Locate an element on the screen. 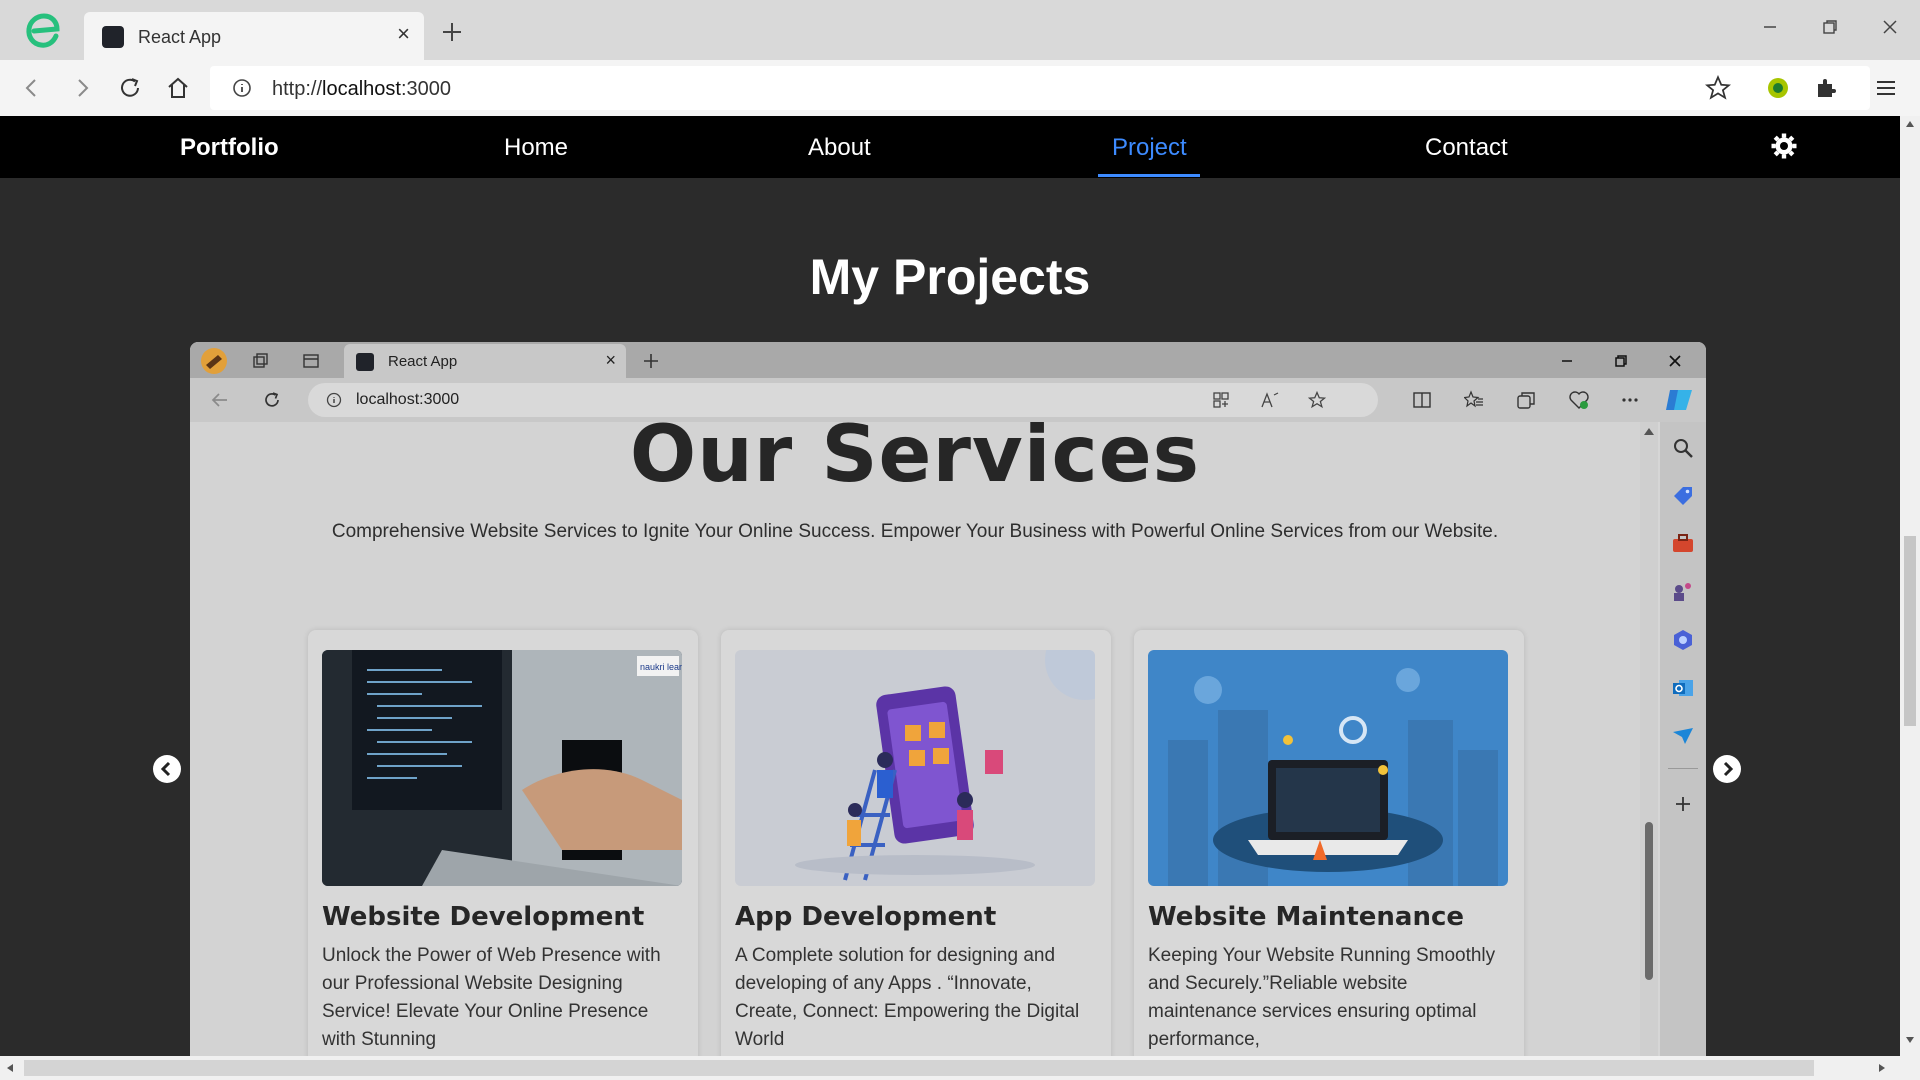 Image resolution: width=1920 pixels, height=1080 pixels. embedded-browser-essentials-icon is located at coordinates (1579, 400).